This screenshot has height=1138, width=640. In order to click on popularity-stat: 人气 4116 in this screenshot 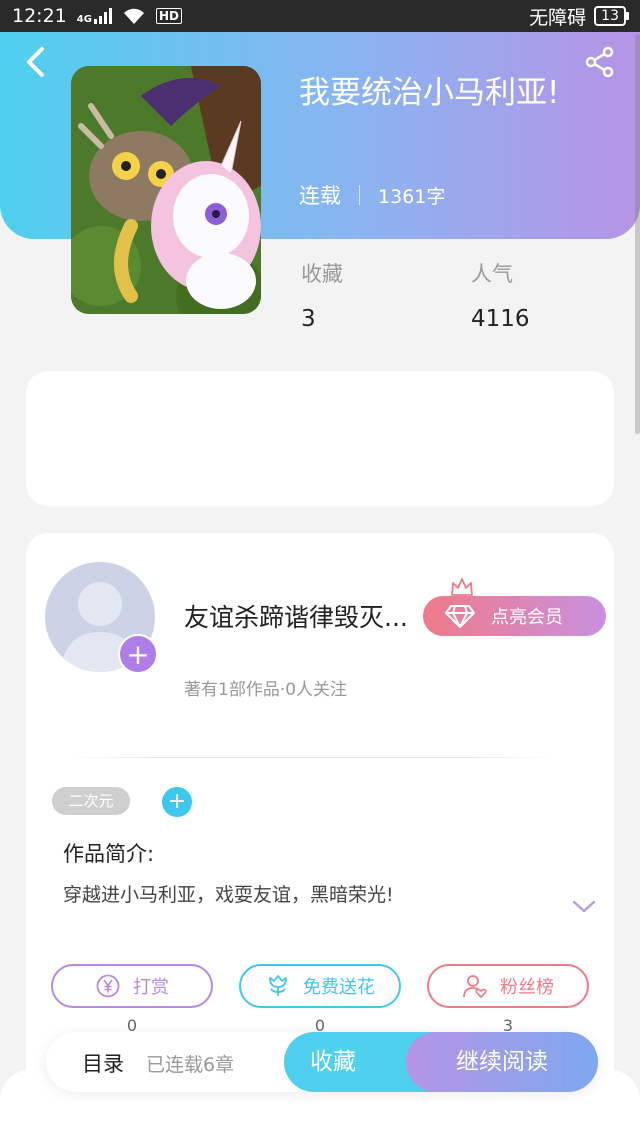, I will do `click(500, 295)`.